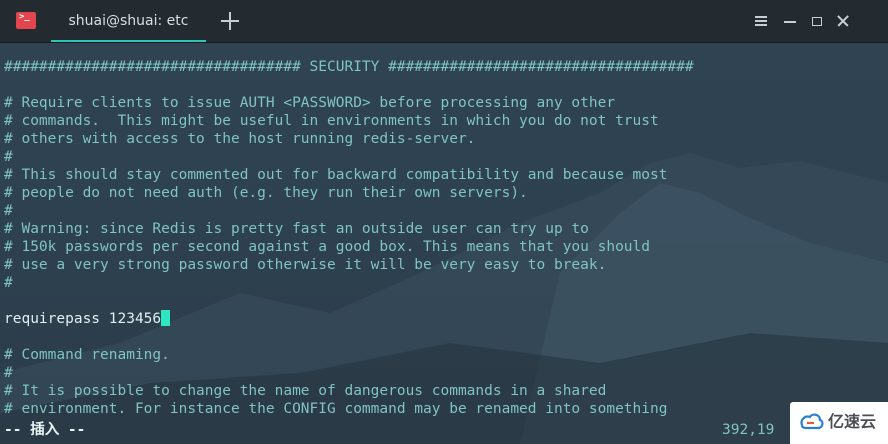 Image resolution: width=888 pixels, height=444 pixels. Describe the element at coordinates (843, 21) in the screenshot. I see `close-icon` at that location.